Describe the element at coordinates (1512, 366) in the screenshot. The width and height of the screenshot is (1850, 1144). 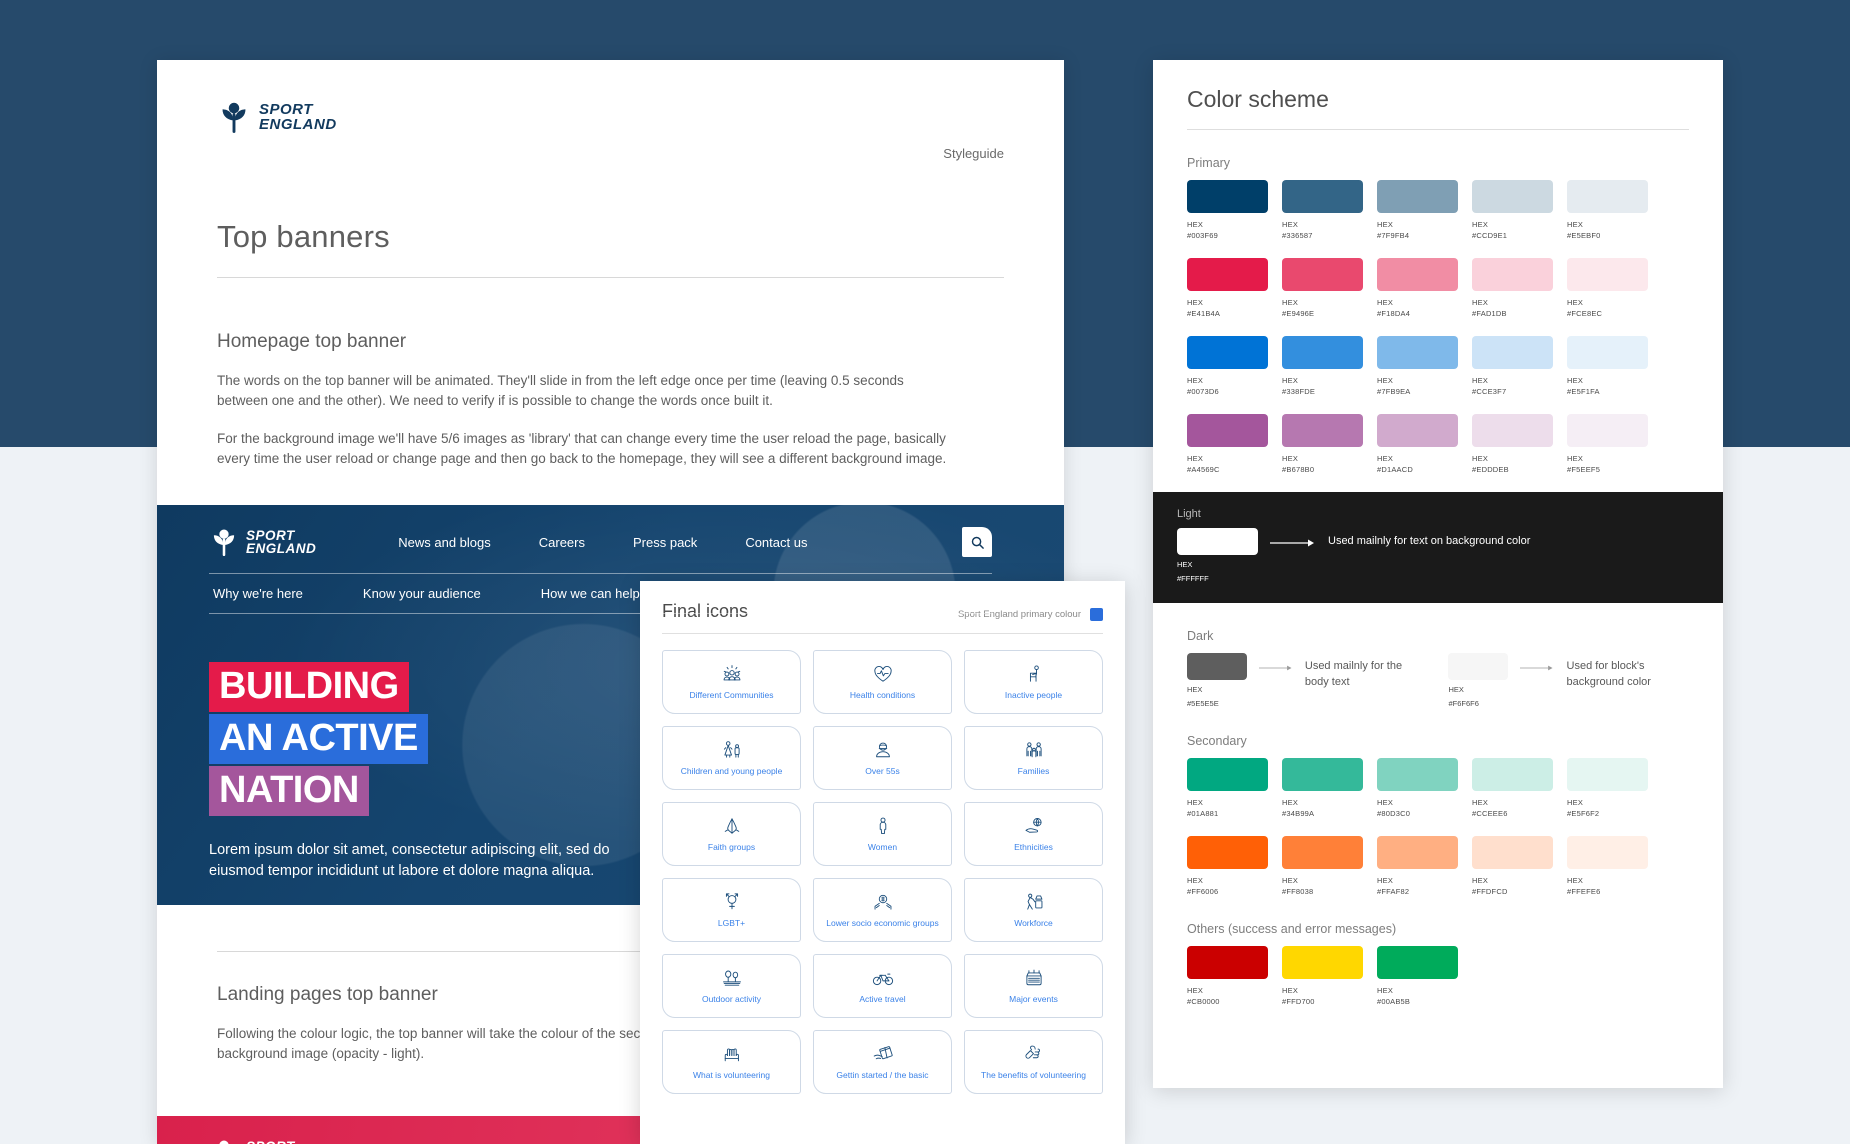
I see `color-swatch: HEX #CCE3F7` at that location.